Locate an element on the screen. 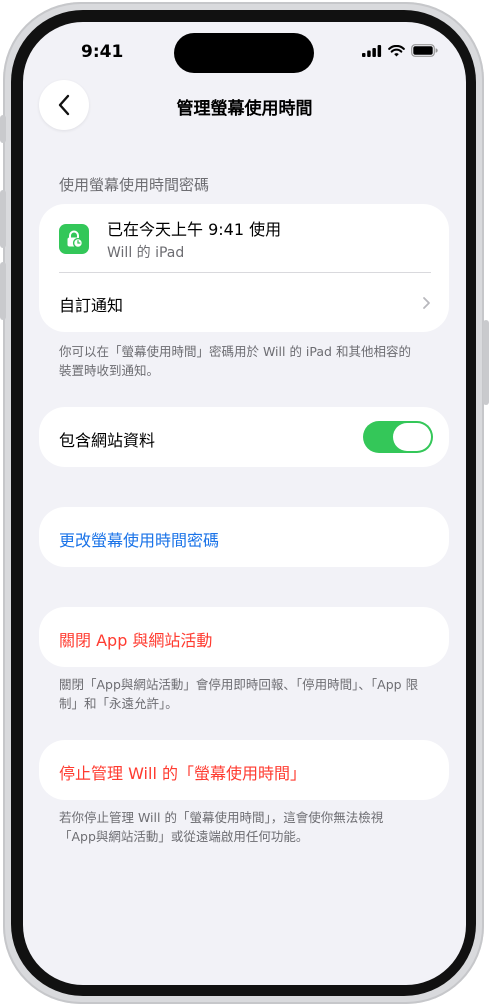 The image size is (489, 1008). website-data-card: 包含網站資料 is located at coordinates (244, 437).